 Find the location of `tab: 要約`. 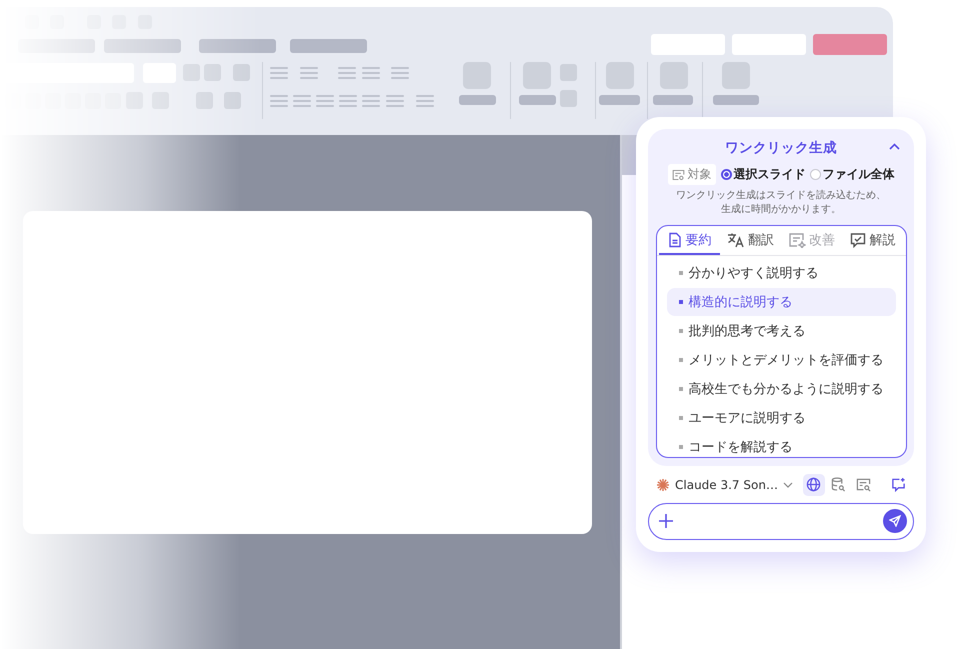

tab: 要約 is located at coordinates (689, 240).